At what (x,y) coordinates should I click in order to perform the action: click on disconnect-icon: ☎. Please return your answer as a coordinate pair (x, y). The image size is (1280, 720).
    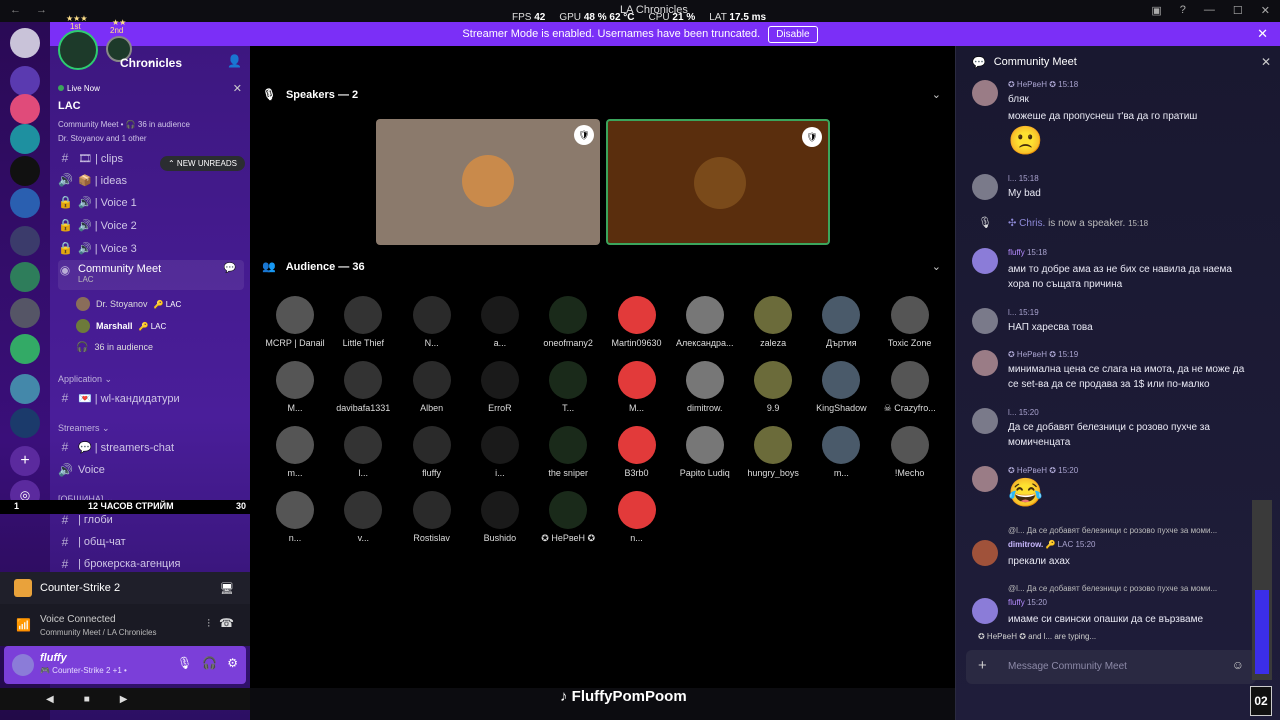
    Looking at the image, I should click on (226, 623).